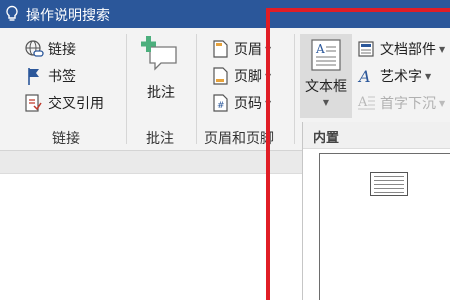  What do you see at coordinates (326, 138) in the screenshot?
I see `gallery-header-label: 内置` at bounding box center [326, 138].